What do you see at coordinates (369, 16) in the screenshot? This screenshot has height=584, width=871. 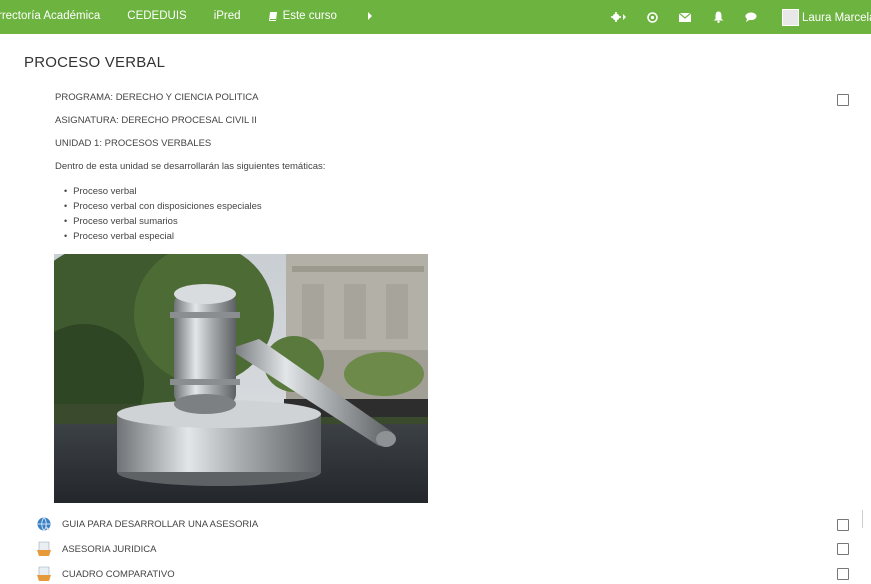 I see `caret-right-icon` at bounding box center [369, 16].